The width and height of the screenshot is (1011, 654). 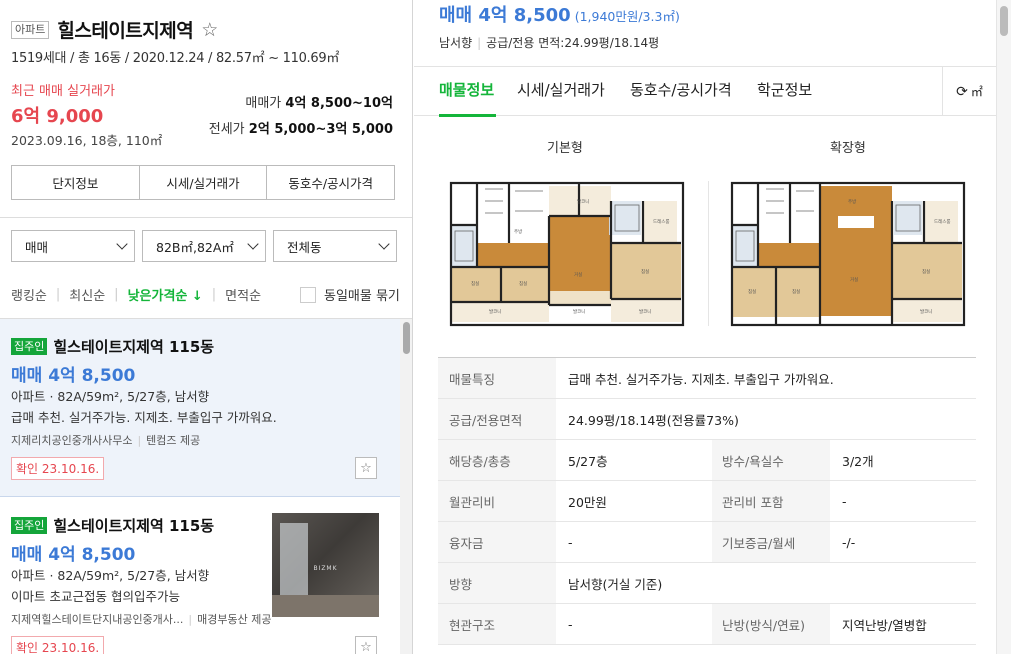 I want to click on table-row: 융자금 - 기보증금/월세 -/-, so click(x=707, y=542).